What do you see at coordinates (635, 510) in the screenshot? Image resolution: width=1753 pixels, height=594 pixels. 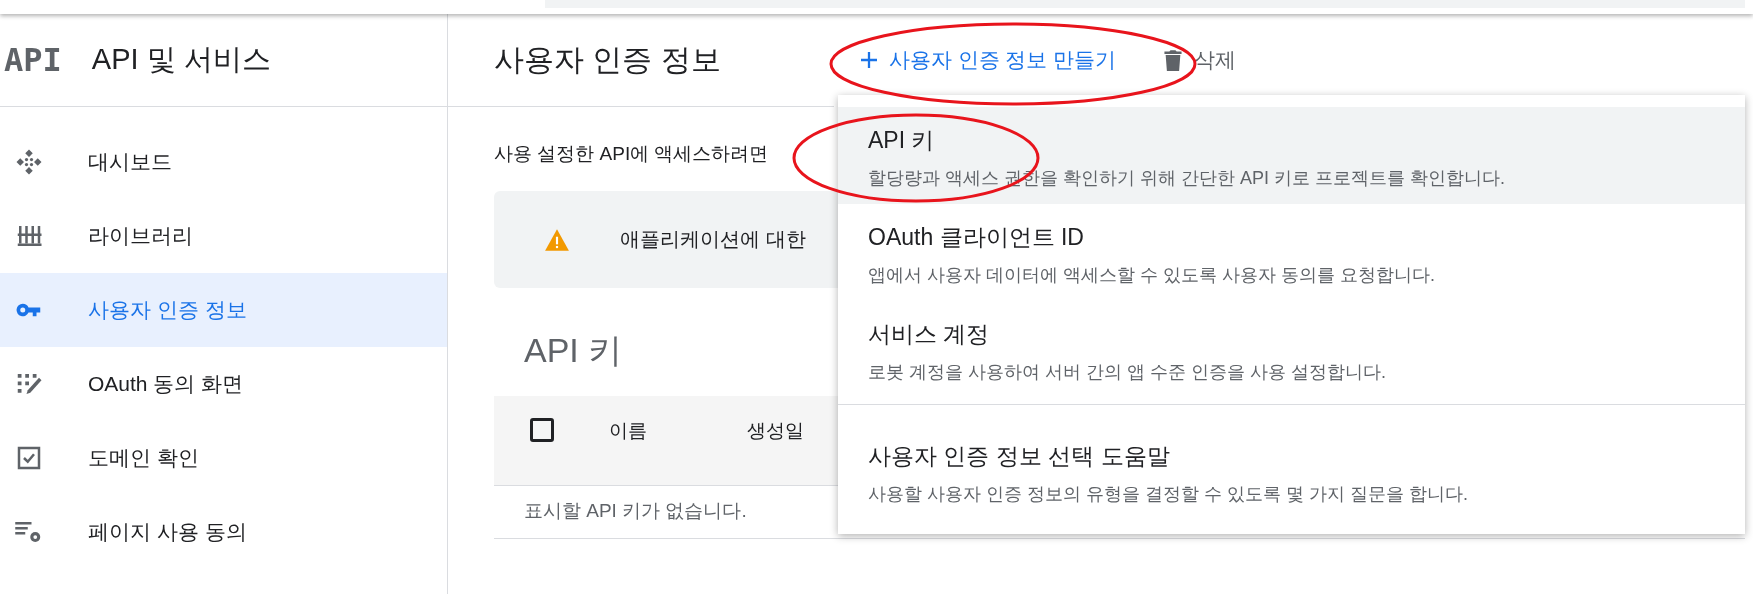 I see `empty-message: 표시할 API 키가 없습니다.` at bounding box center [635, 510].